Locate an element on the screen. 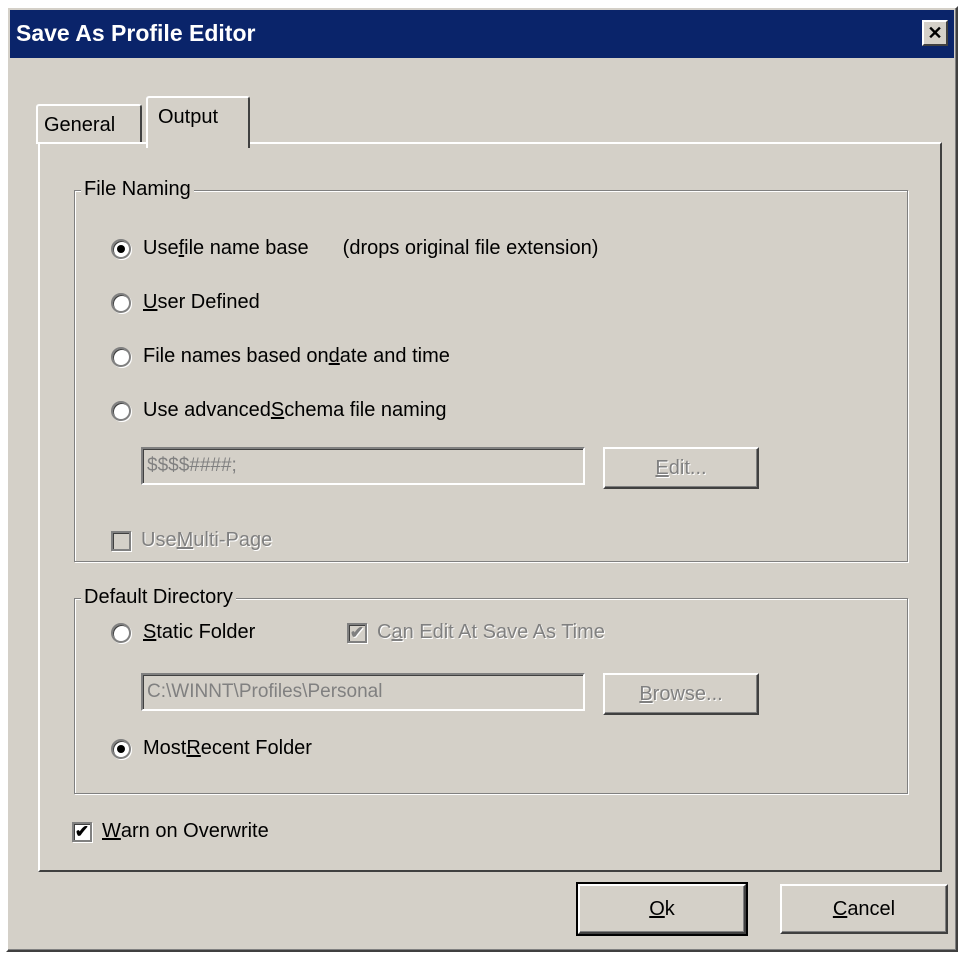 The image size is (964, 958). file-naming-legend: File Naming is located at coordinates (137, 189).